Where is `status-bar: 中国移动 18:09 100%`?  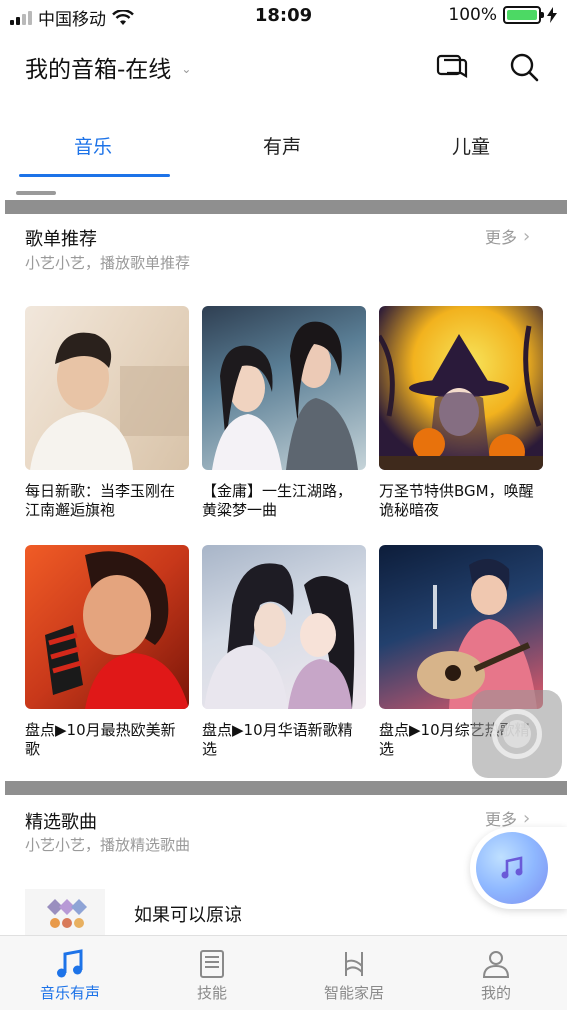
status-bar: 中国移动 18:09 100% is located at coordinates (283, 16).